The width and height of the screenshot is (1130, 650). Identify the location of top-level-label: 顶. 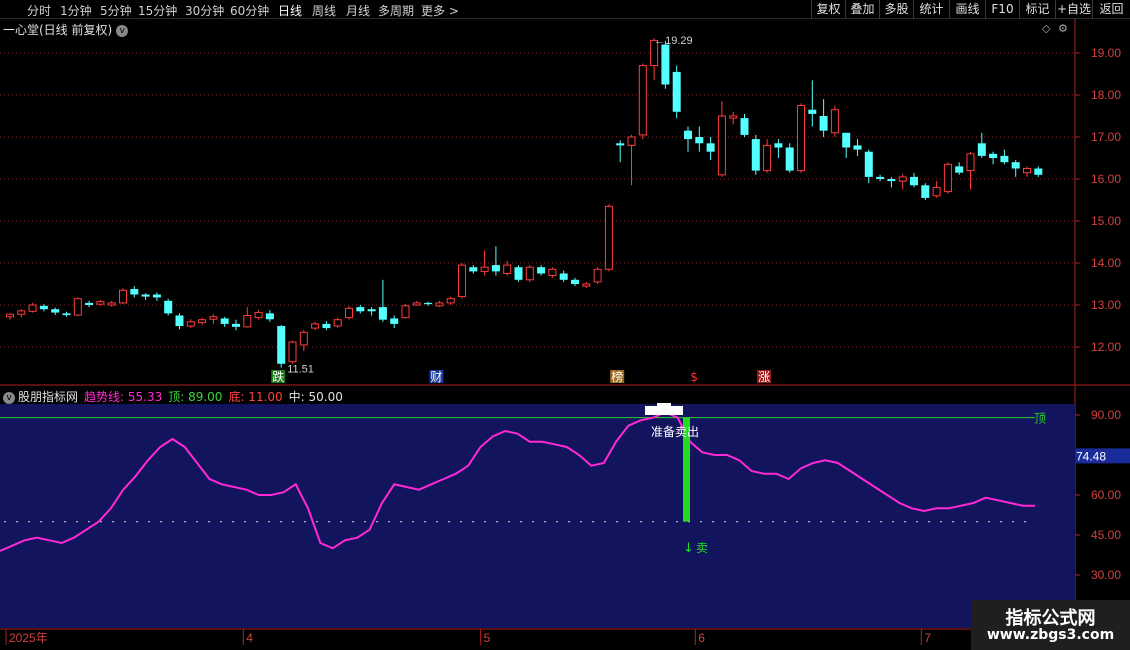
(1040, 419).